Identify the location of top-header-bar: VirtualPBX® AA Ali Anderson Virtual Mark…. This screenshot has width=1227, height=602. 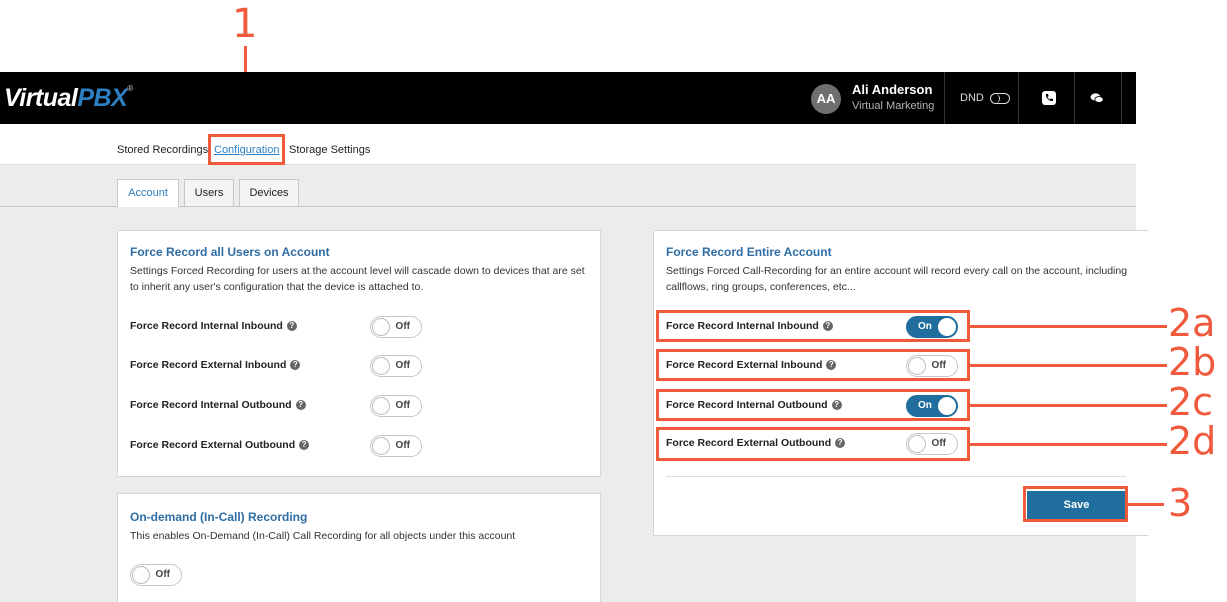
(568, 98).